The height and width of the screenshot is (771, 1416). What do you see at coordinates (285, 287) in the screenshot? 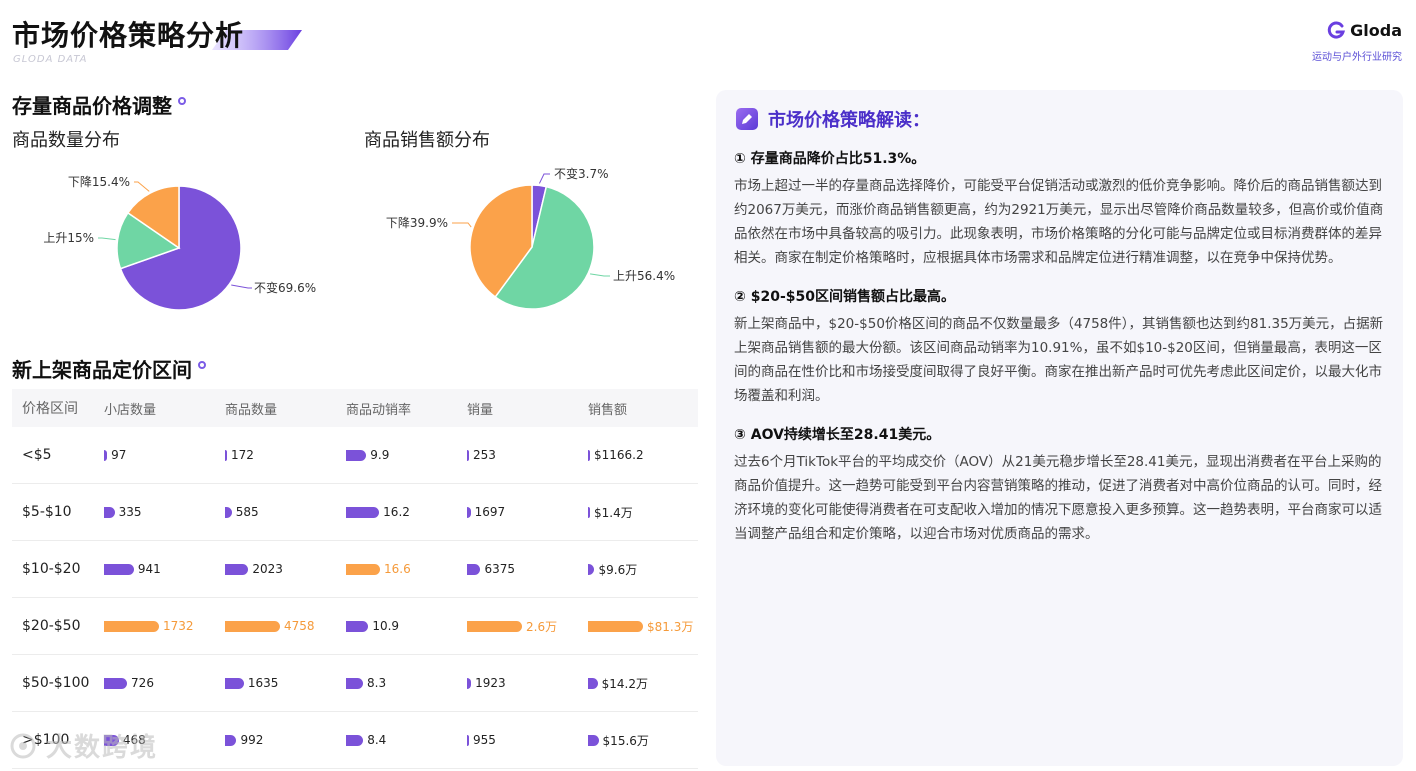
I see `pie-slice-label: 不变69.6%` at bounding box center [285, 287].